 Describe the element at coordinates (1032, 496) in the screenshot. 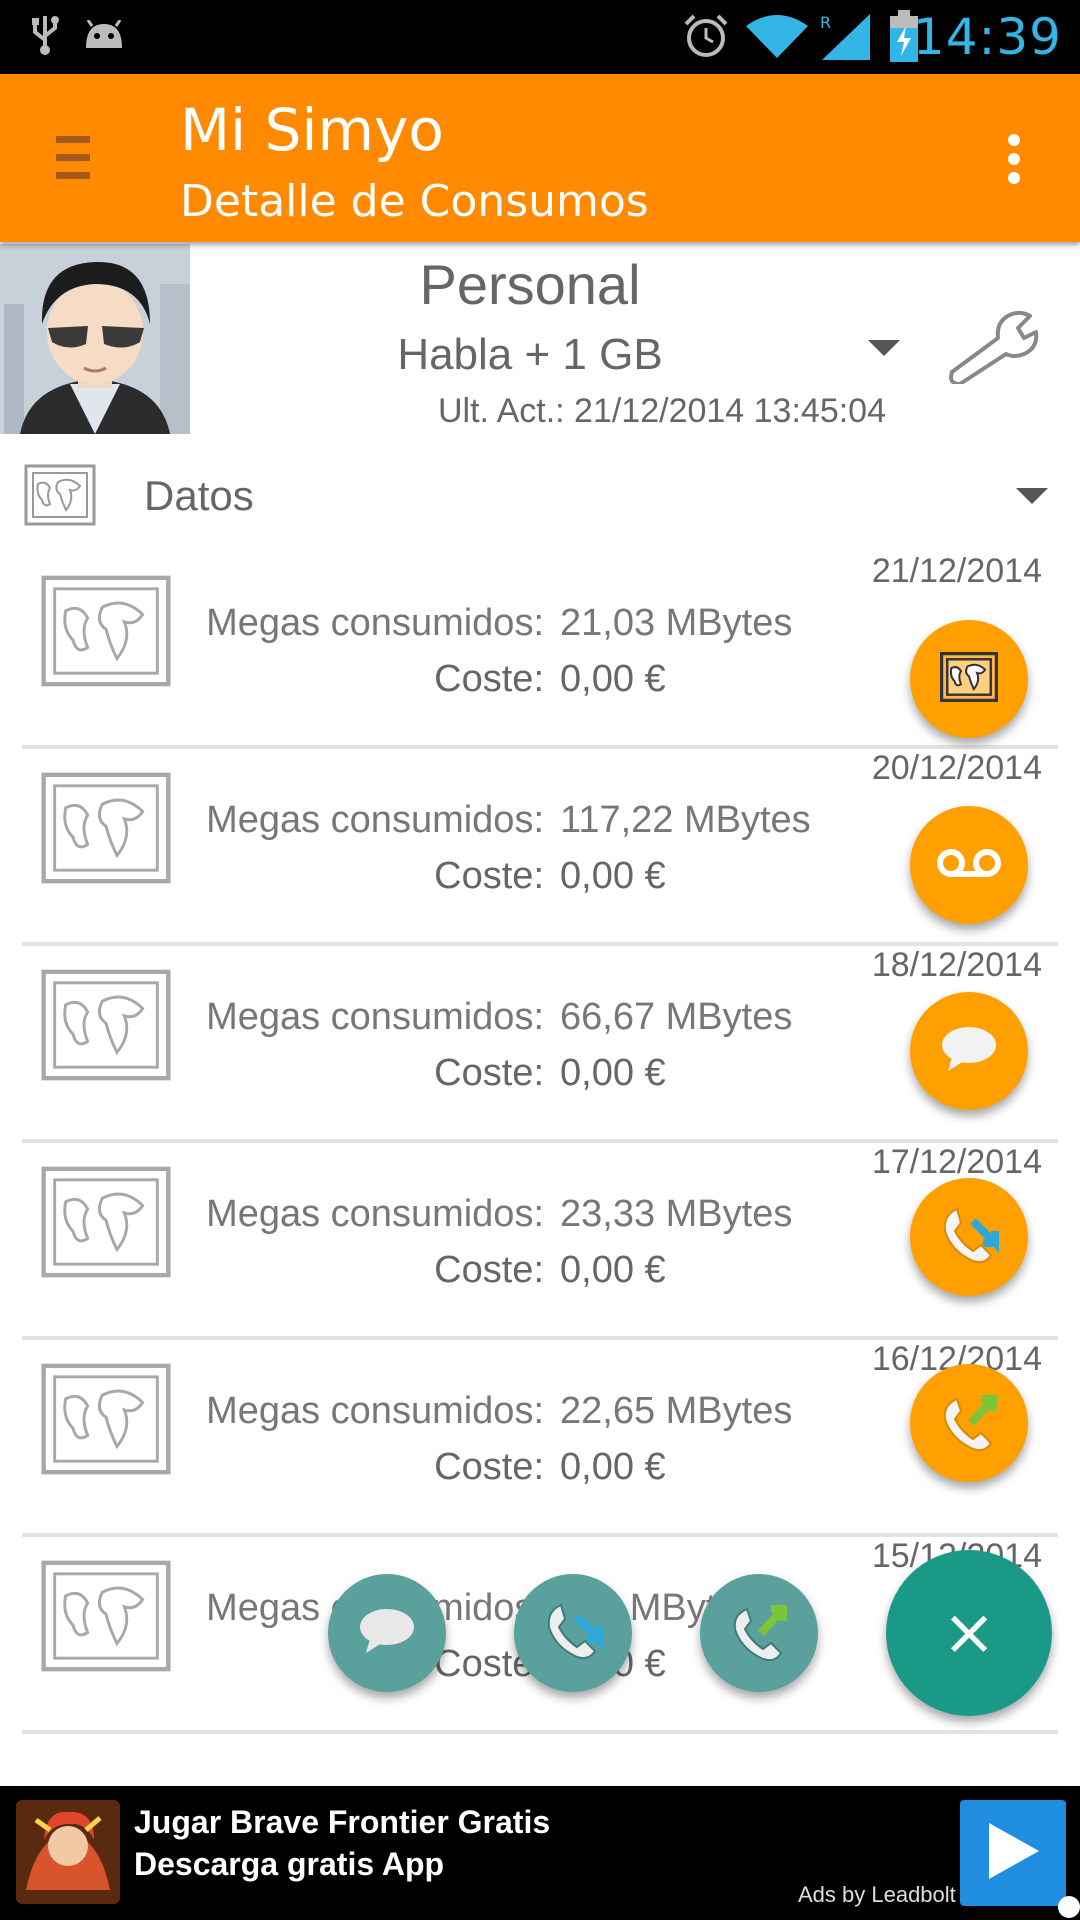

I see `section-dropdown-icon` at that location.